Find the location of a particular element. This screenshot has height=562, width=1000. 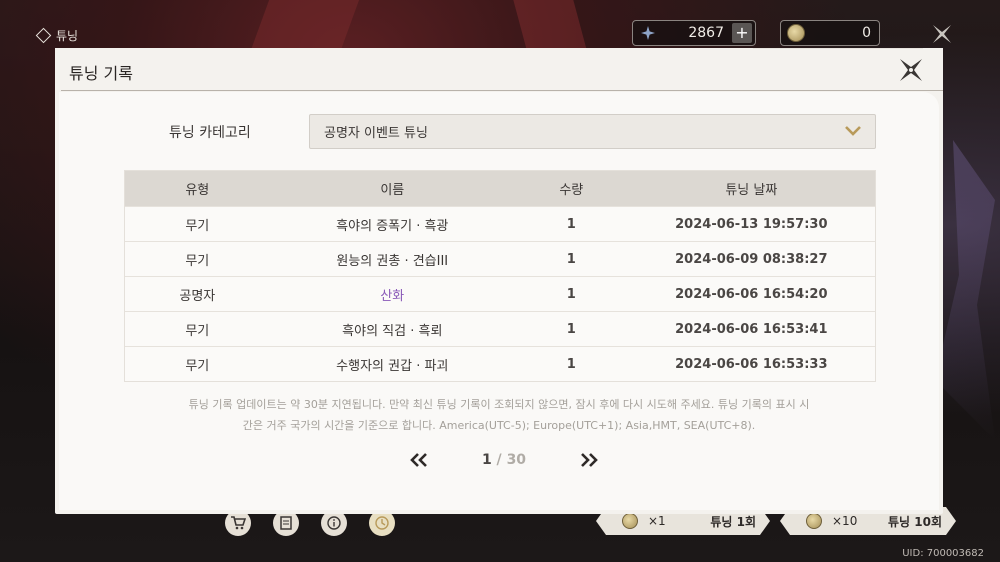

current-page: 1 is located at coordinates (486, 460).